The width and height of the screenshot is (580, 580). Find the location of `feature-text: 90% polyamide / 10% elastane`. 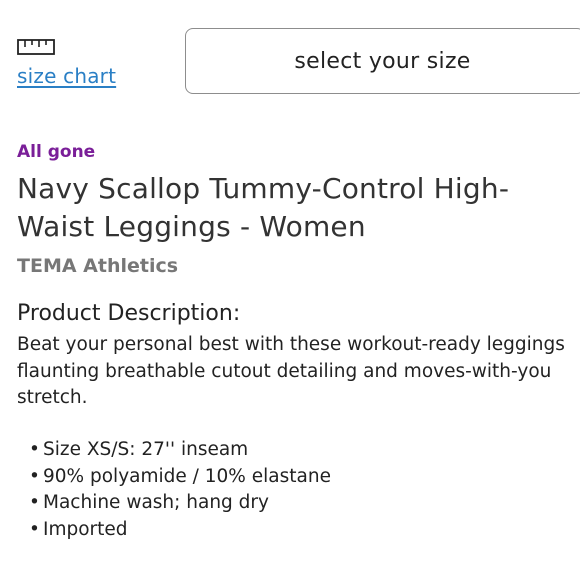

feature-text: 90% polyamide / 10% elastane is located at coordinates (187, 476).